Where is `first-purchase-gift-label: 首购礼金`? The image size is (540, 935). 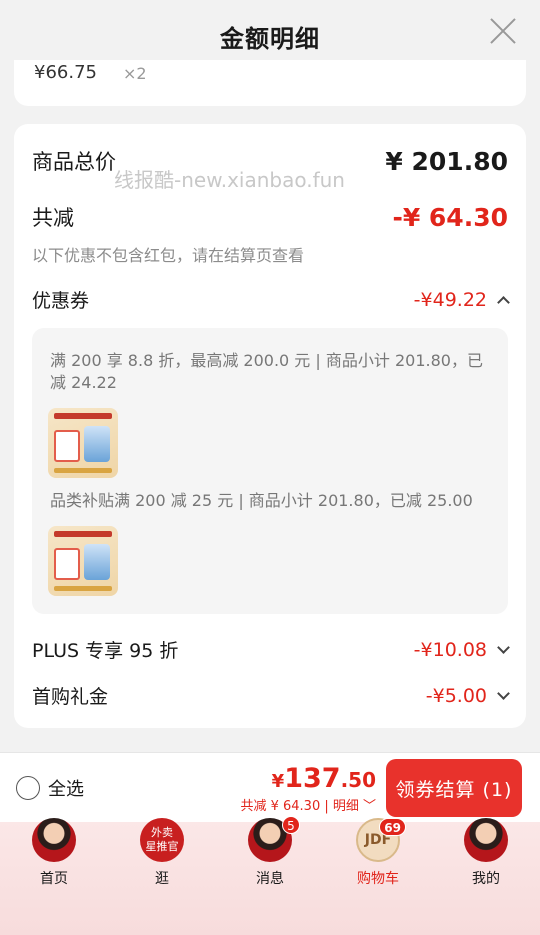
first-purchase-gift-label: 首购礼金 is located at coordinates (70, 697).